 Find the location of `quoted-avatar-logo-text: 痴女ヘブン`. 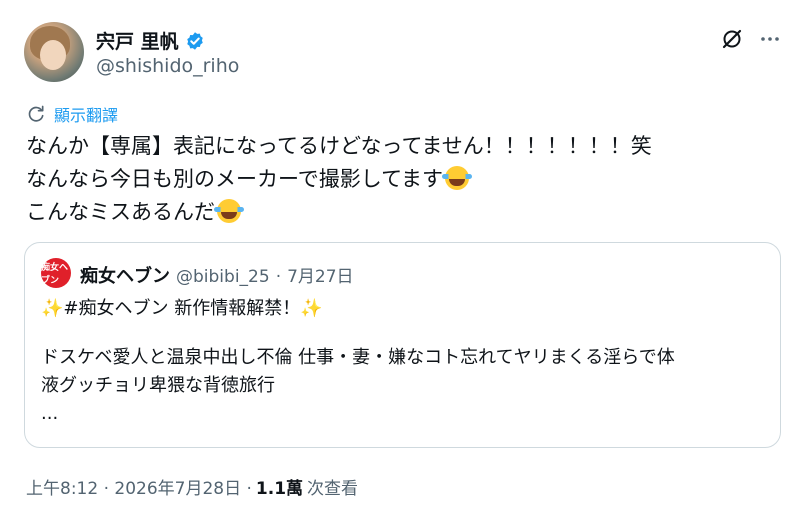

quoted-avatar-logo-text: 痴女ヘブン is located at coordinates (55, 274).